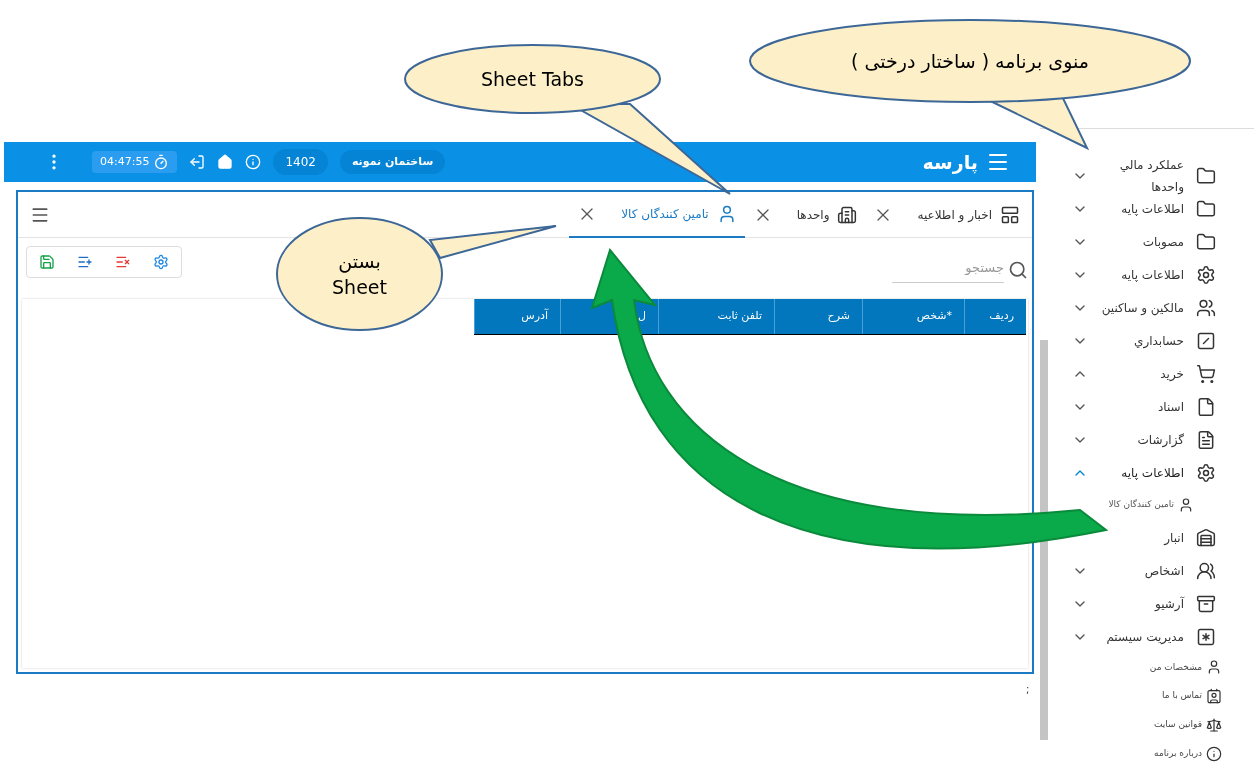  What do you see at coordinates (1214, 724) in the screenshot?
I see `scale-icon` at bounding box center [1214, 724].